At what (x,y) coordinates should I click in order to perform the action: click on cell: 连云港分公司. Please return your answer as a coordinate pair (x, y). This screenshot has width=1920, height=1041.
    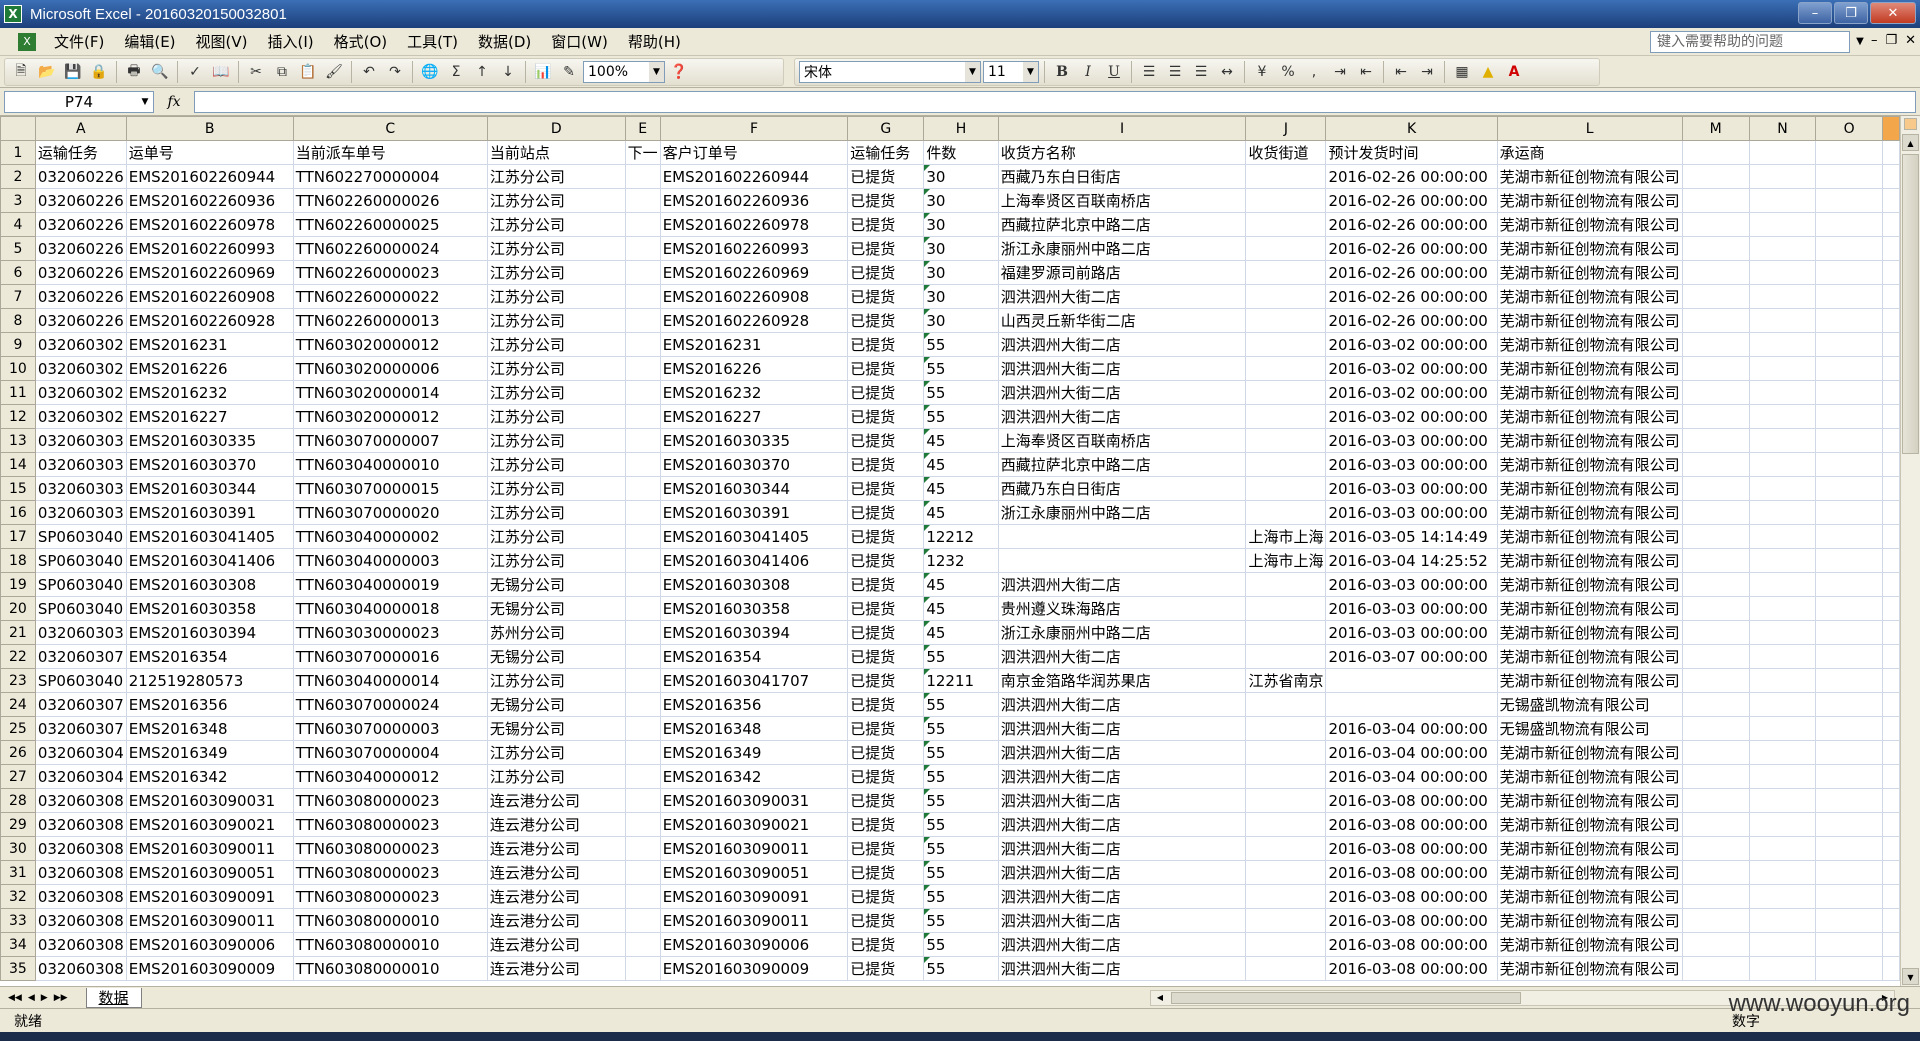
    Looking at the image, I should click on (556, 968).